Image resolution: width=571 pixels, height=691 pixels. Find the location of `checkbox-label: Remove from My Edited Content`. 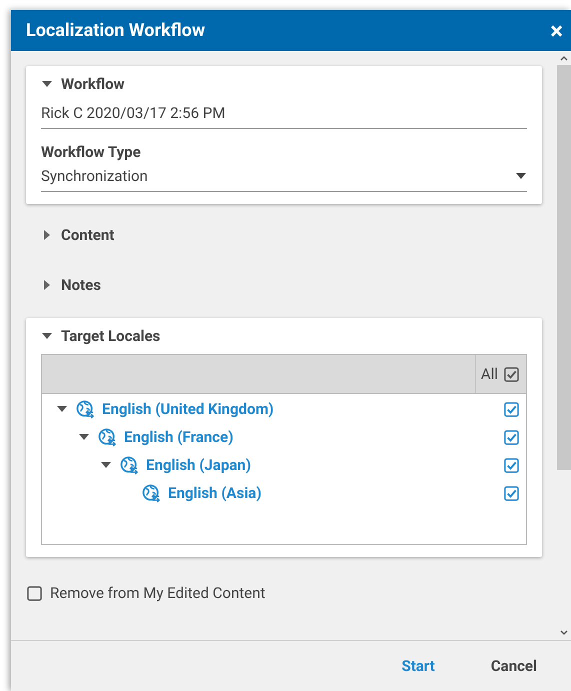

checkbox-label: Remove from My Edited Content is located at coordinates (158, 593).